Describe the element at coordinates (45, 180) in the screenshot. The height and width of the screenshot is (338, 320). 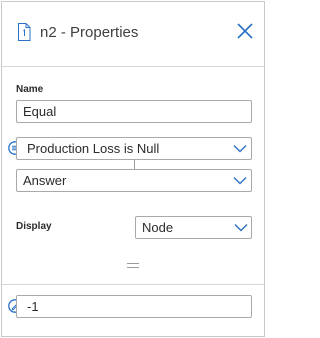
I see `answer-select-value: Answer` at that location.